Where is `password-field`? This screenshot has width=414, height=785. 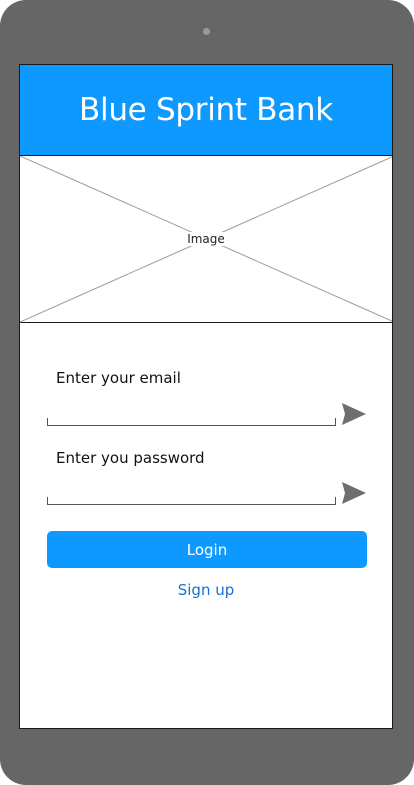
password-field is located at coordinates (191, 501).